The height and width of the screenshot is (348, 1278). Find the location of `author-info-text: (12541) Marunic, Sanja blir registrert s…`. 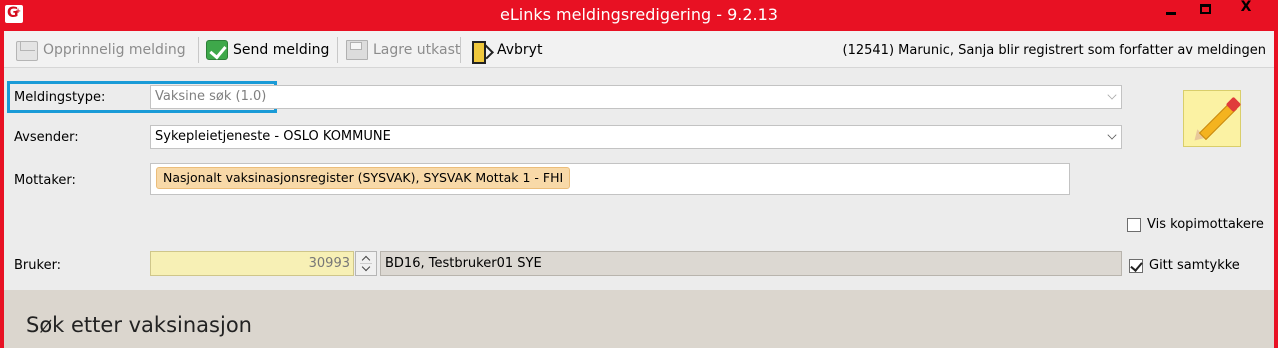

author-info-text: (12541) Marunic, Sanja blir registrert s… is located at coordinates (1054, 50).